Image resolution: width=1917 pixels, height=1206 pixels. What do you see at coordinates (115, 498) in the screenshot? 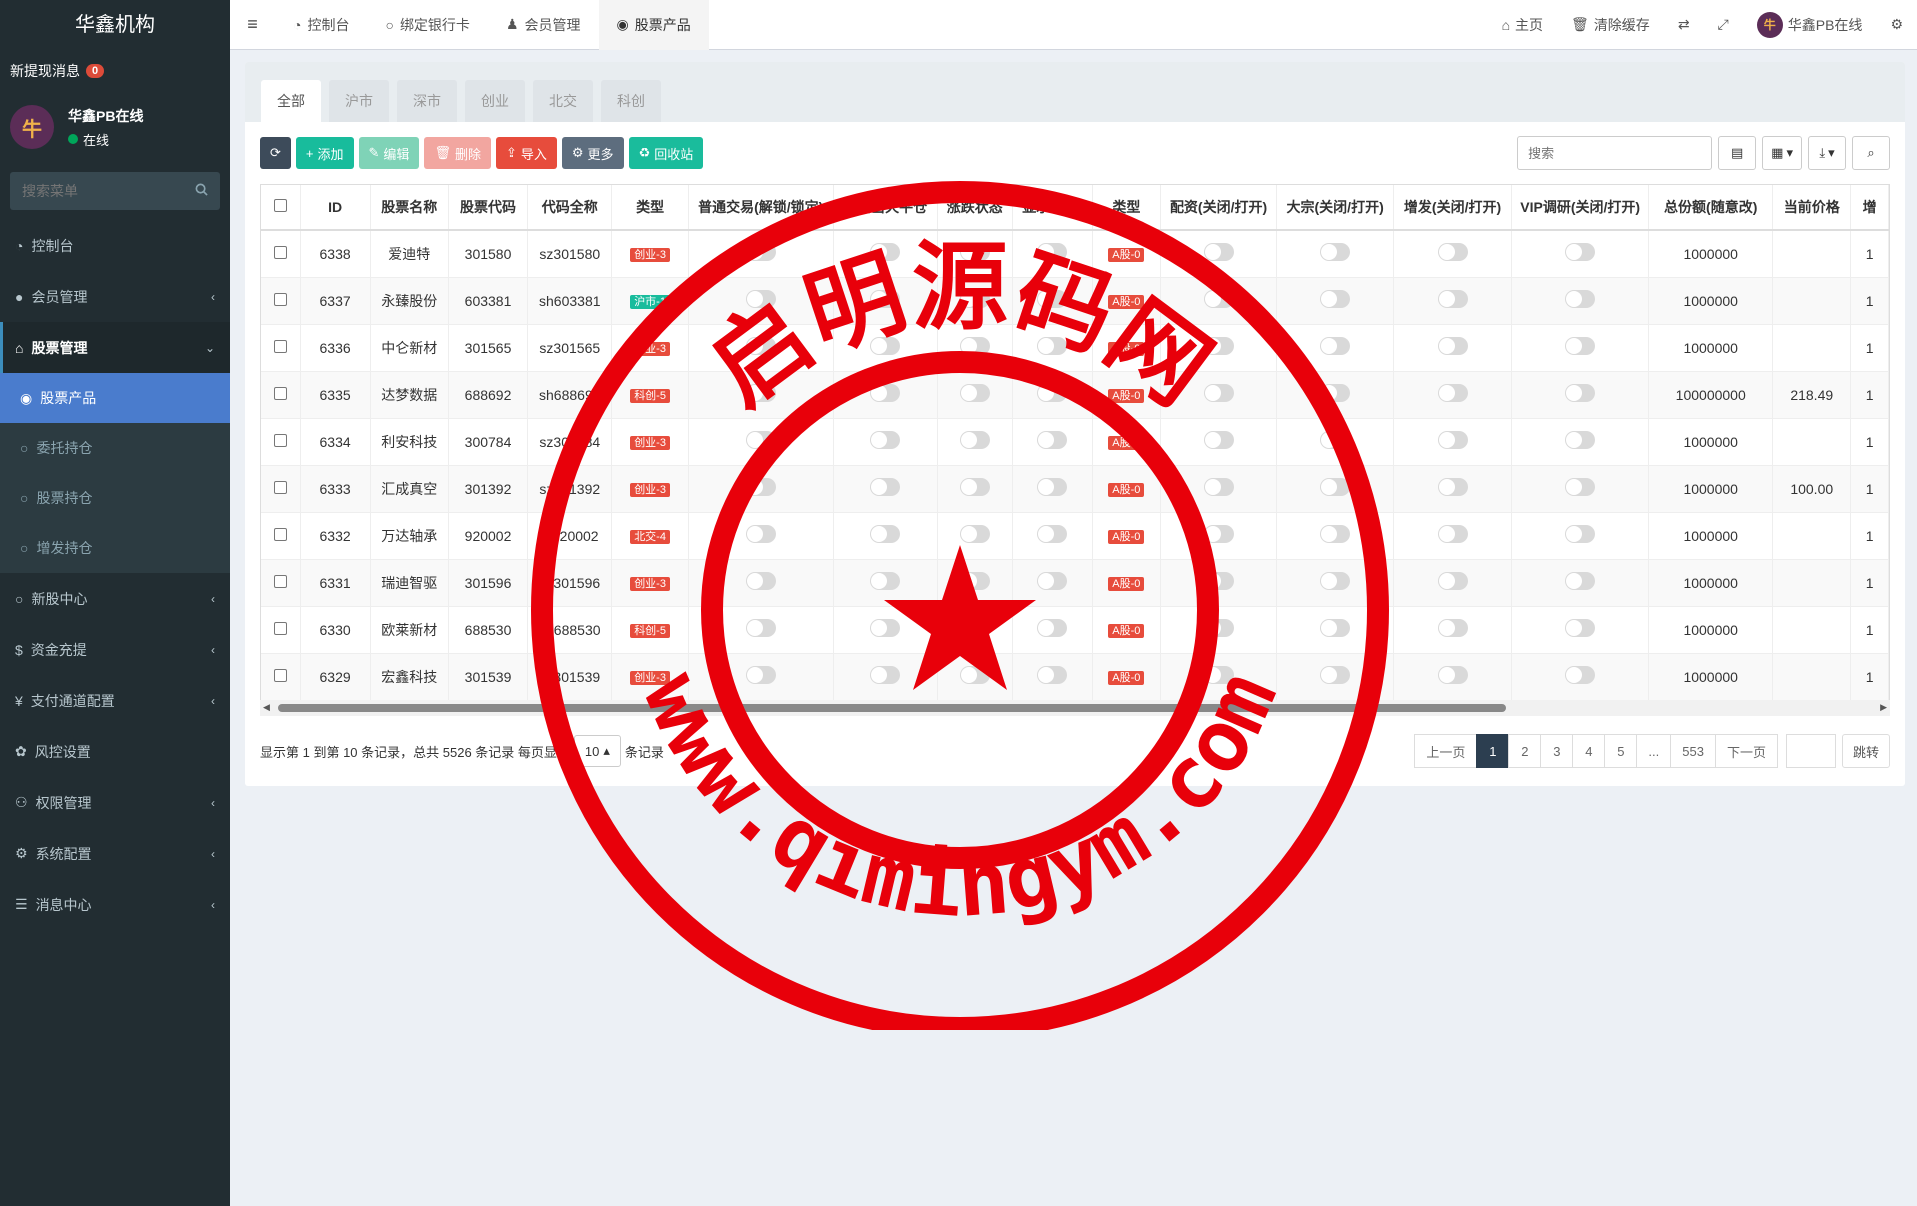
I see `sidebar-item-stock-positions: ○ 股票持仓` at bounding box center [115, 498].